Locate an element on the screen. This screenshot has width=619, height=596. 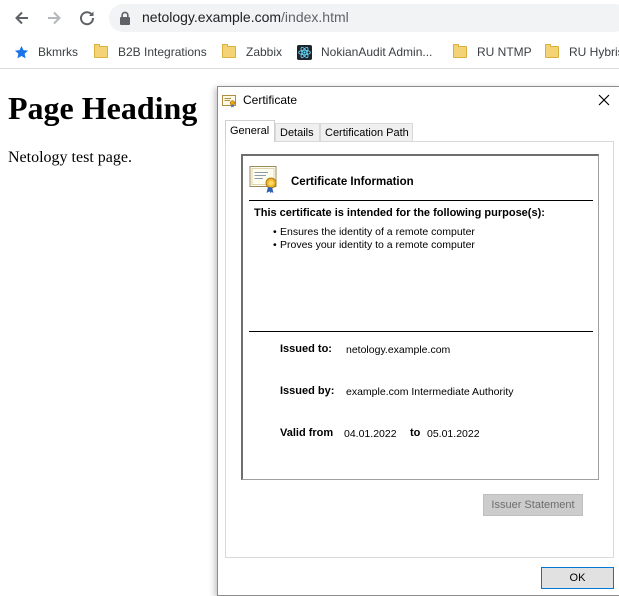
valid-from-value: 04.01.2022 is located at coordinates (370, 434).